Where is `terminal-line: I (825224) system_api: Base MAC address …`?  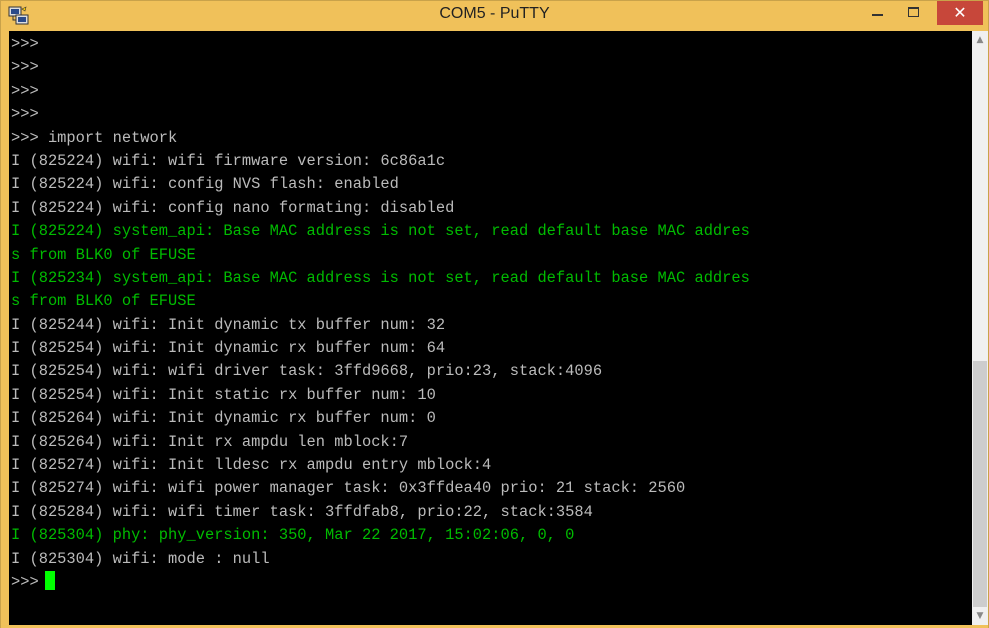
terminal-line: I (825224) system_api: Base MAC address … is located at coordinates (380, 231).